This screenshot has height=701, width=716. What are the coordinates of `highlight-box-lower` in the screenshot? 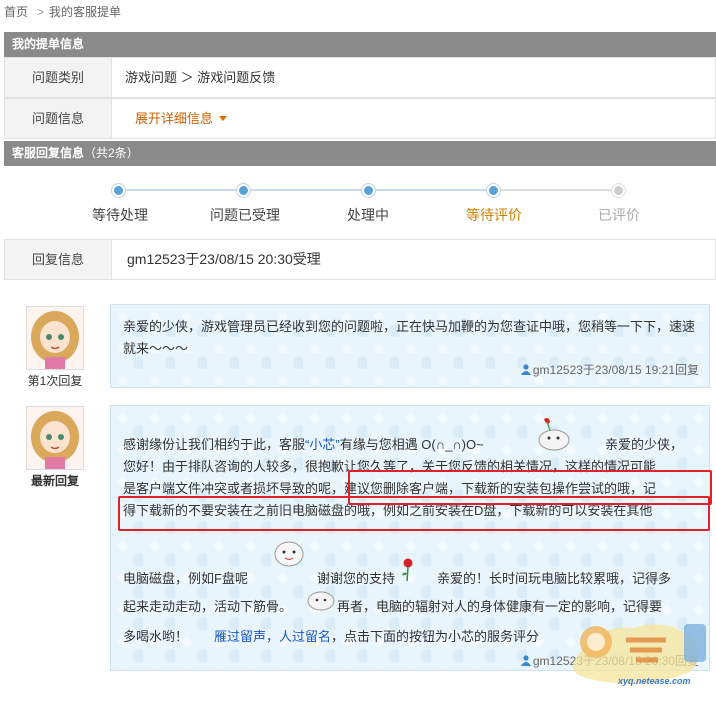 It's located at (414, 513).